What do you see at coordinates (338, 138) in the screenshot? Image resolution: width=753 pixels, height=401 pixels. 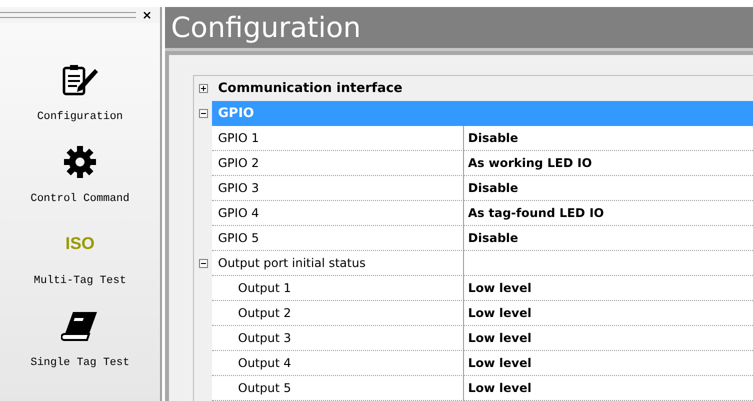 I see `property-name: GPIO 1` at bounding box center [338, 138].